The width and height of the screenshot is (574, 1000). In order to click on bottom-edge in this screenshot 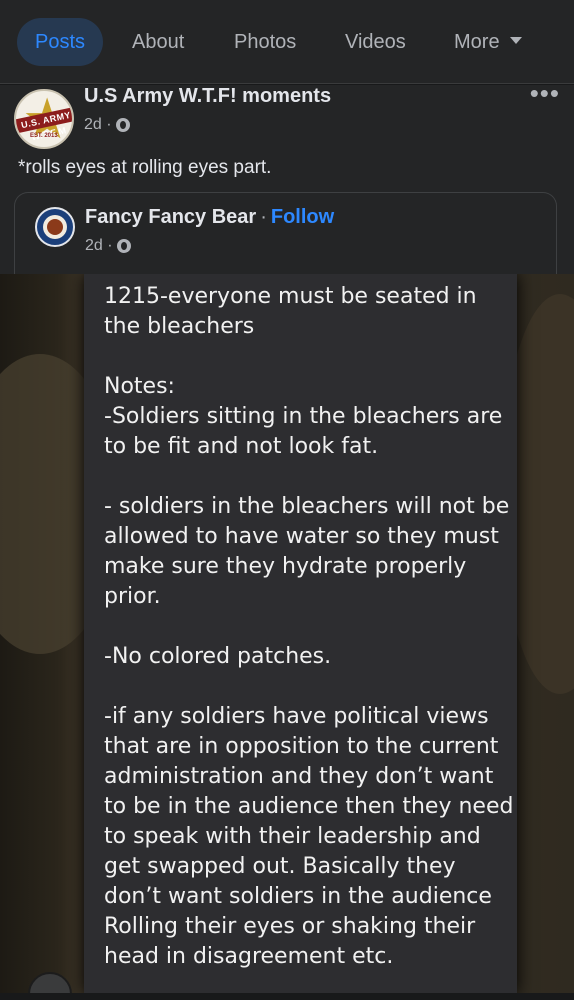, I will do `click(287, 996)`.